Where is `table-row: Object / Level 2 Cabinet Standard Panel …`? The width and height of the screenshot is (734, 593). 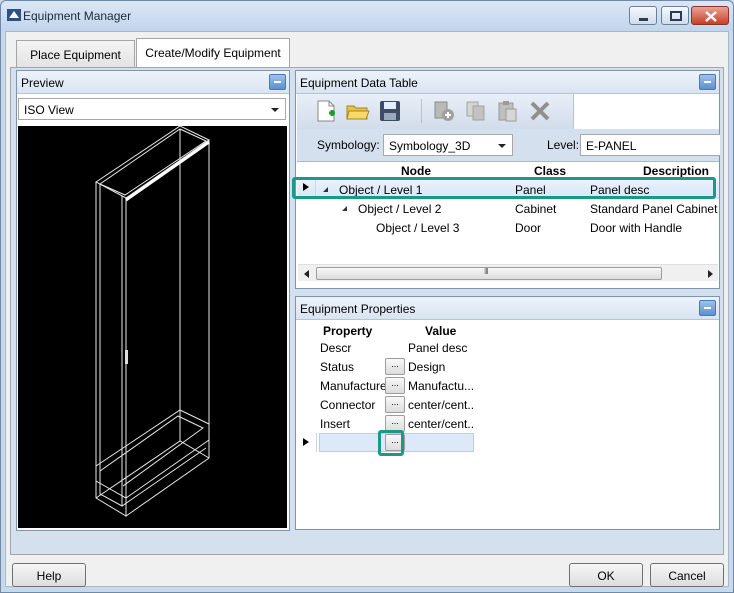 table-row: Object / Level 2 Cabinet Standard Panel … is located at coordinates (508, 208).